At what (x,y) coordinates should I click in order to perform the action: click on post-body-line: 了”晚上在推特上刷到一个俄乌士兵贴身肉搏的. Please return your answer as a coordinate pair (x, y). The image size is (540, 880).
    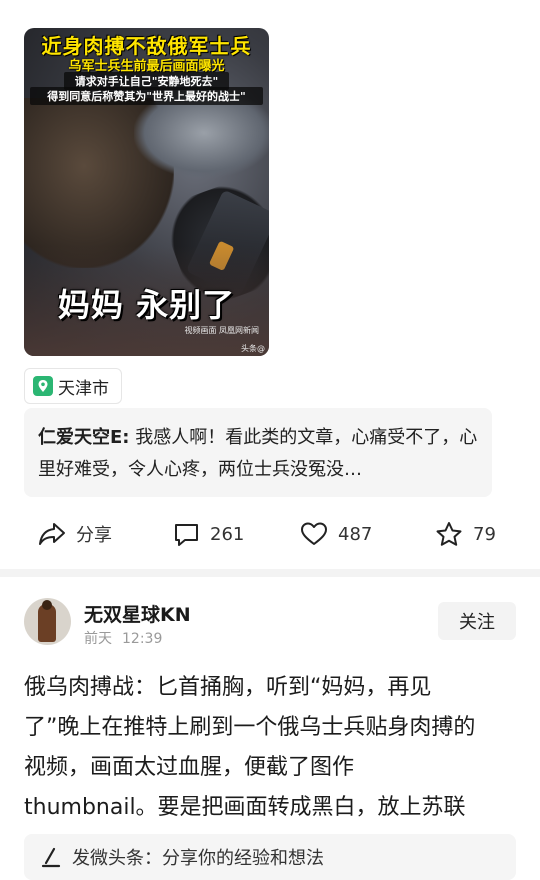
    Looking at the image, I should click on (250, 727).